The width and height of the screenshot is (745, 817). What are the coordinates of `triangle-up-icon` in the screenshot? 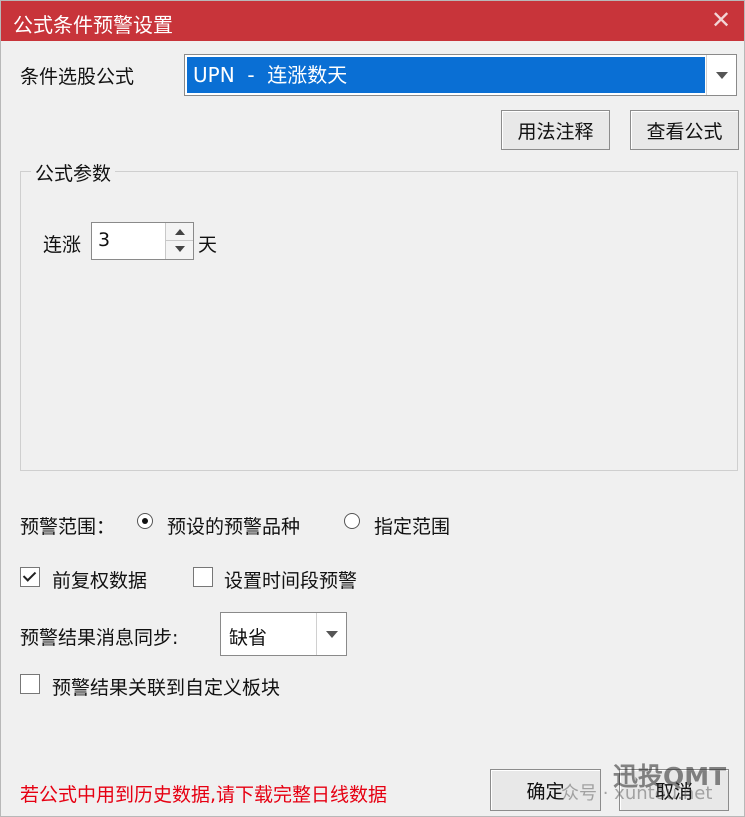 It's located at (180, 232).